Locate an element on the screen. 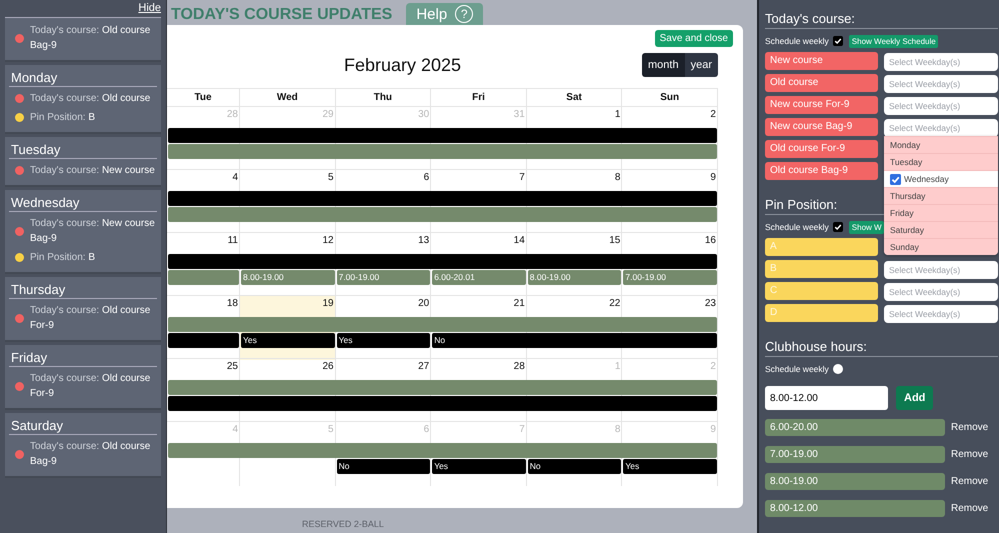 This screenshot has height=533, width=999. day-number: 8 is located at coordinates (618, 178).